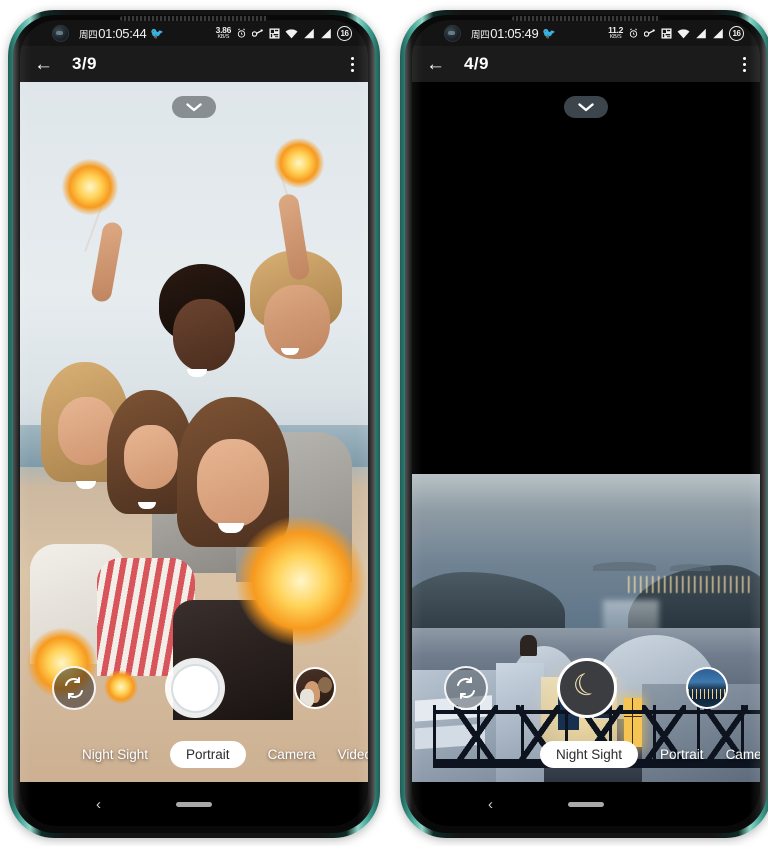 The width and height of the screenshot is (768, 846). What do you see at coordinates (84, 63) in the screenshot?
I see `page-title-left: 3/9` at bounding box center [84, 63].